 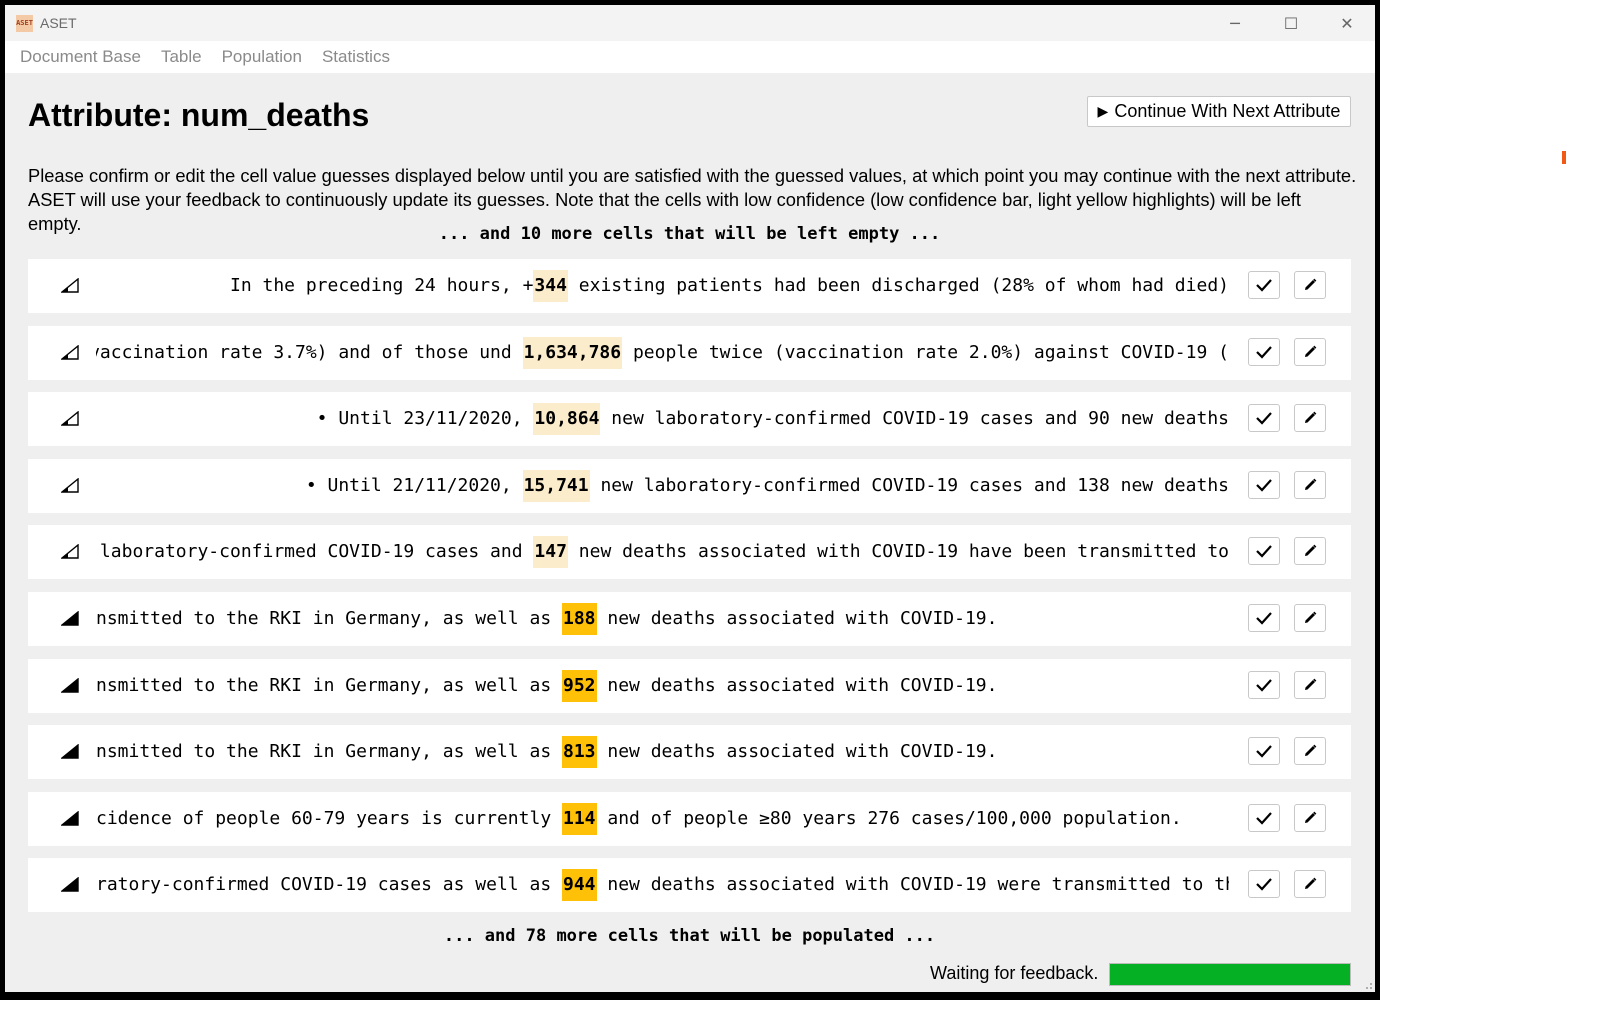 What do you see at coordinates (579, 752) in the screenshot?
I see `cell-value: 813` at bounding box center [579, 752].